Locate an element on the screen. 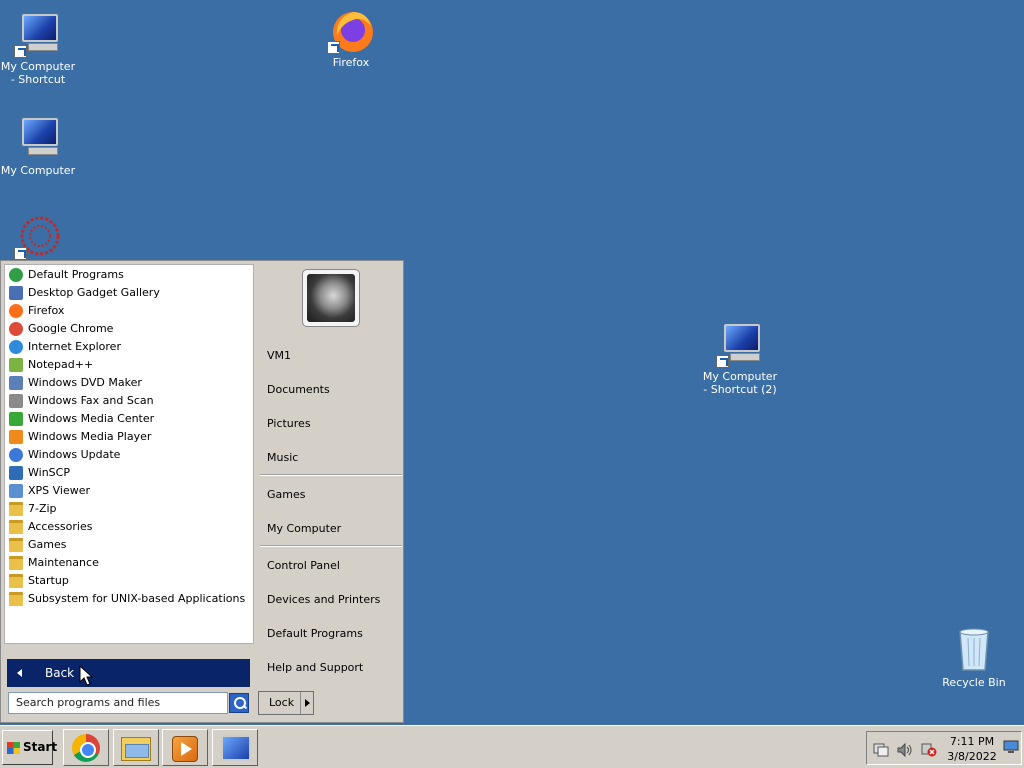 The width and height of the screenshot is (1024, 768). desktop-icon-my-computer: My Computer is located at coordinates (39, 145).